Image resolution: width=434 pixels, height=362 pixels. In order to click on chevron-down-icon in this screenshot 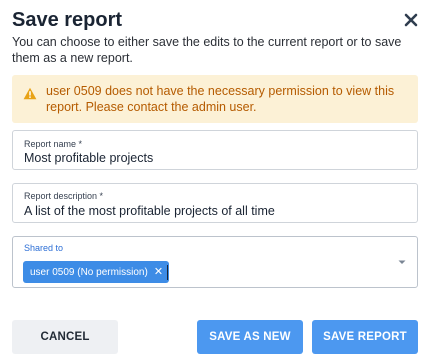, I will do `click(402, 262)`.